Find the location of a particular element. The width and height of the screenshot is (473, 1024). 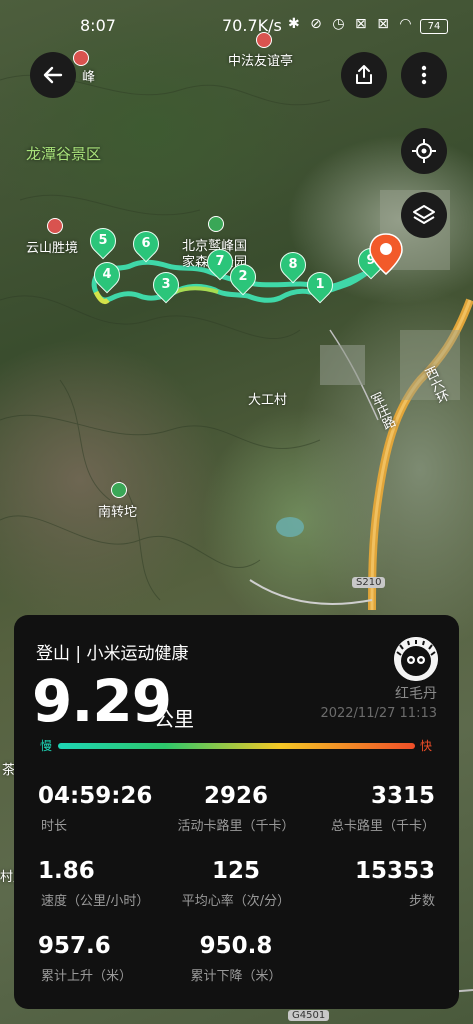

stat-descent-label: 累计下降（米） is located at coordinates (236, 976).